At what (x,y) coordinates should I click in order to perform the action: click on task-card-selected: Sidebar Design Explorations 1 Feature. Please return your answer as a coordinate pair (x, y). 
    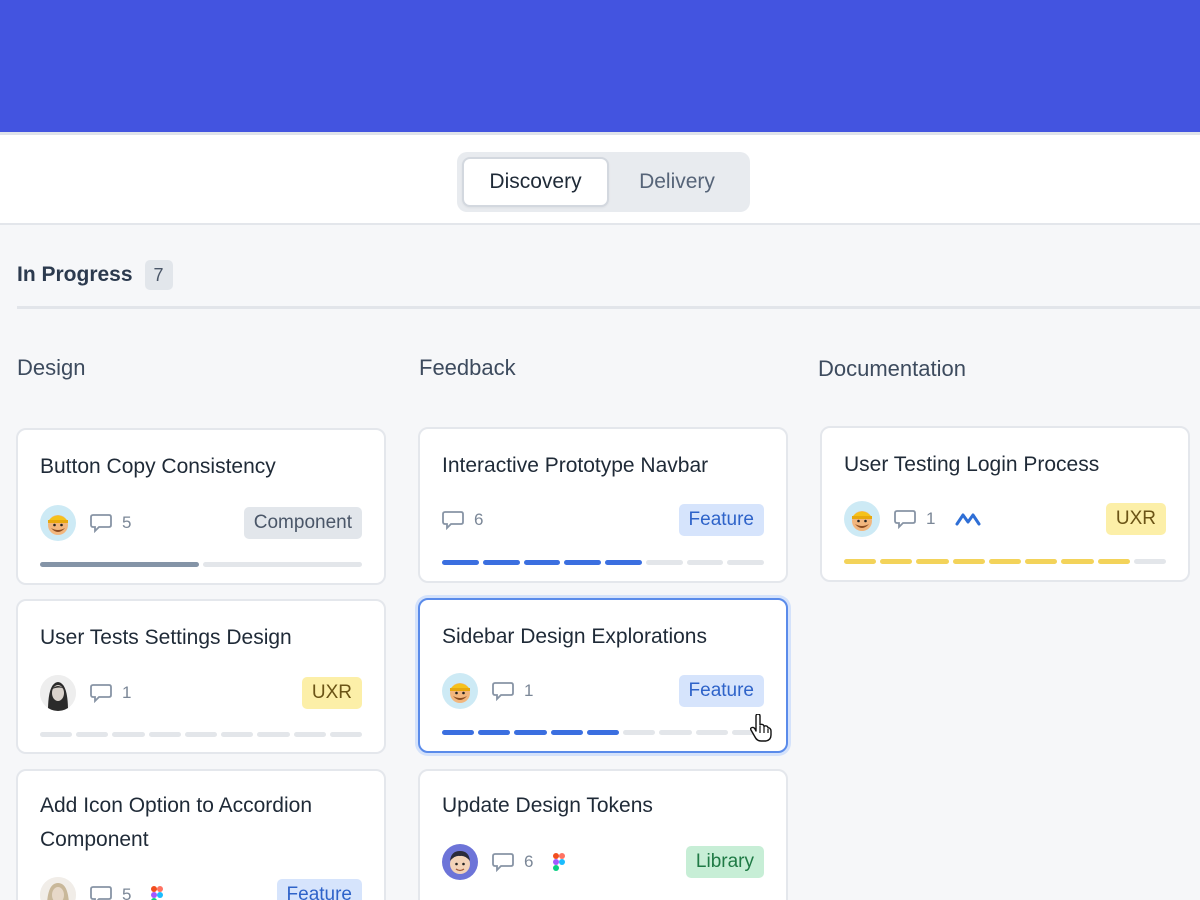
    Looking at the image, I should click on (603, 675).